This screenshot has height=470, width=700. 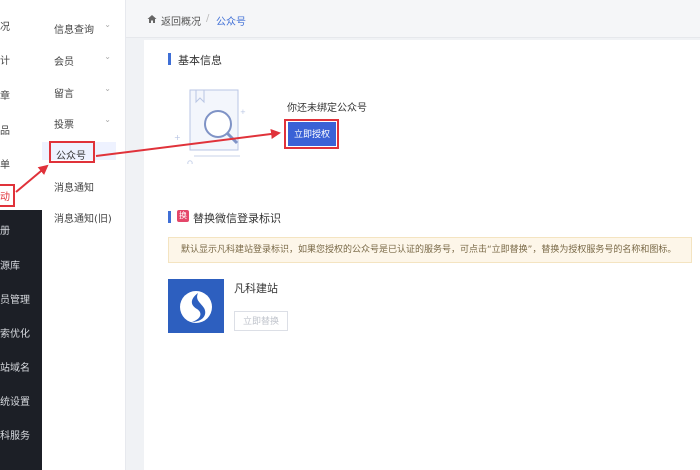 What do you see at coordinates (5, 229) in the screenshot?
I see `primary-sidebar-item: 册` at bounding box center [5, 229].